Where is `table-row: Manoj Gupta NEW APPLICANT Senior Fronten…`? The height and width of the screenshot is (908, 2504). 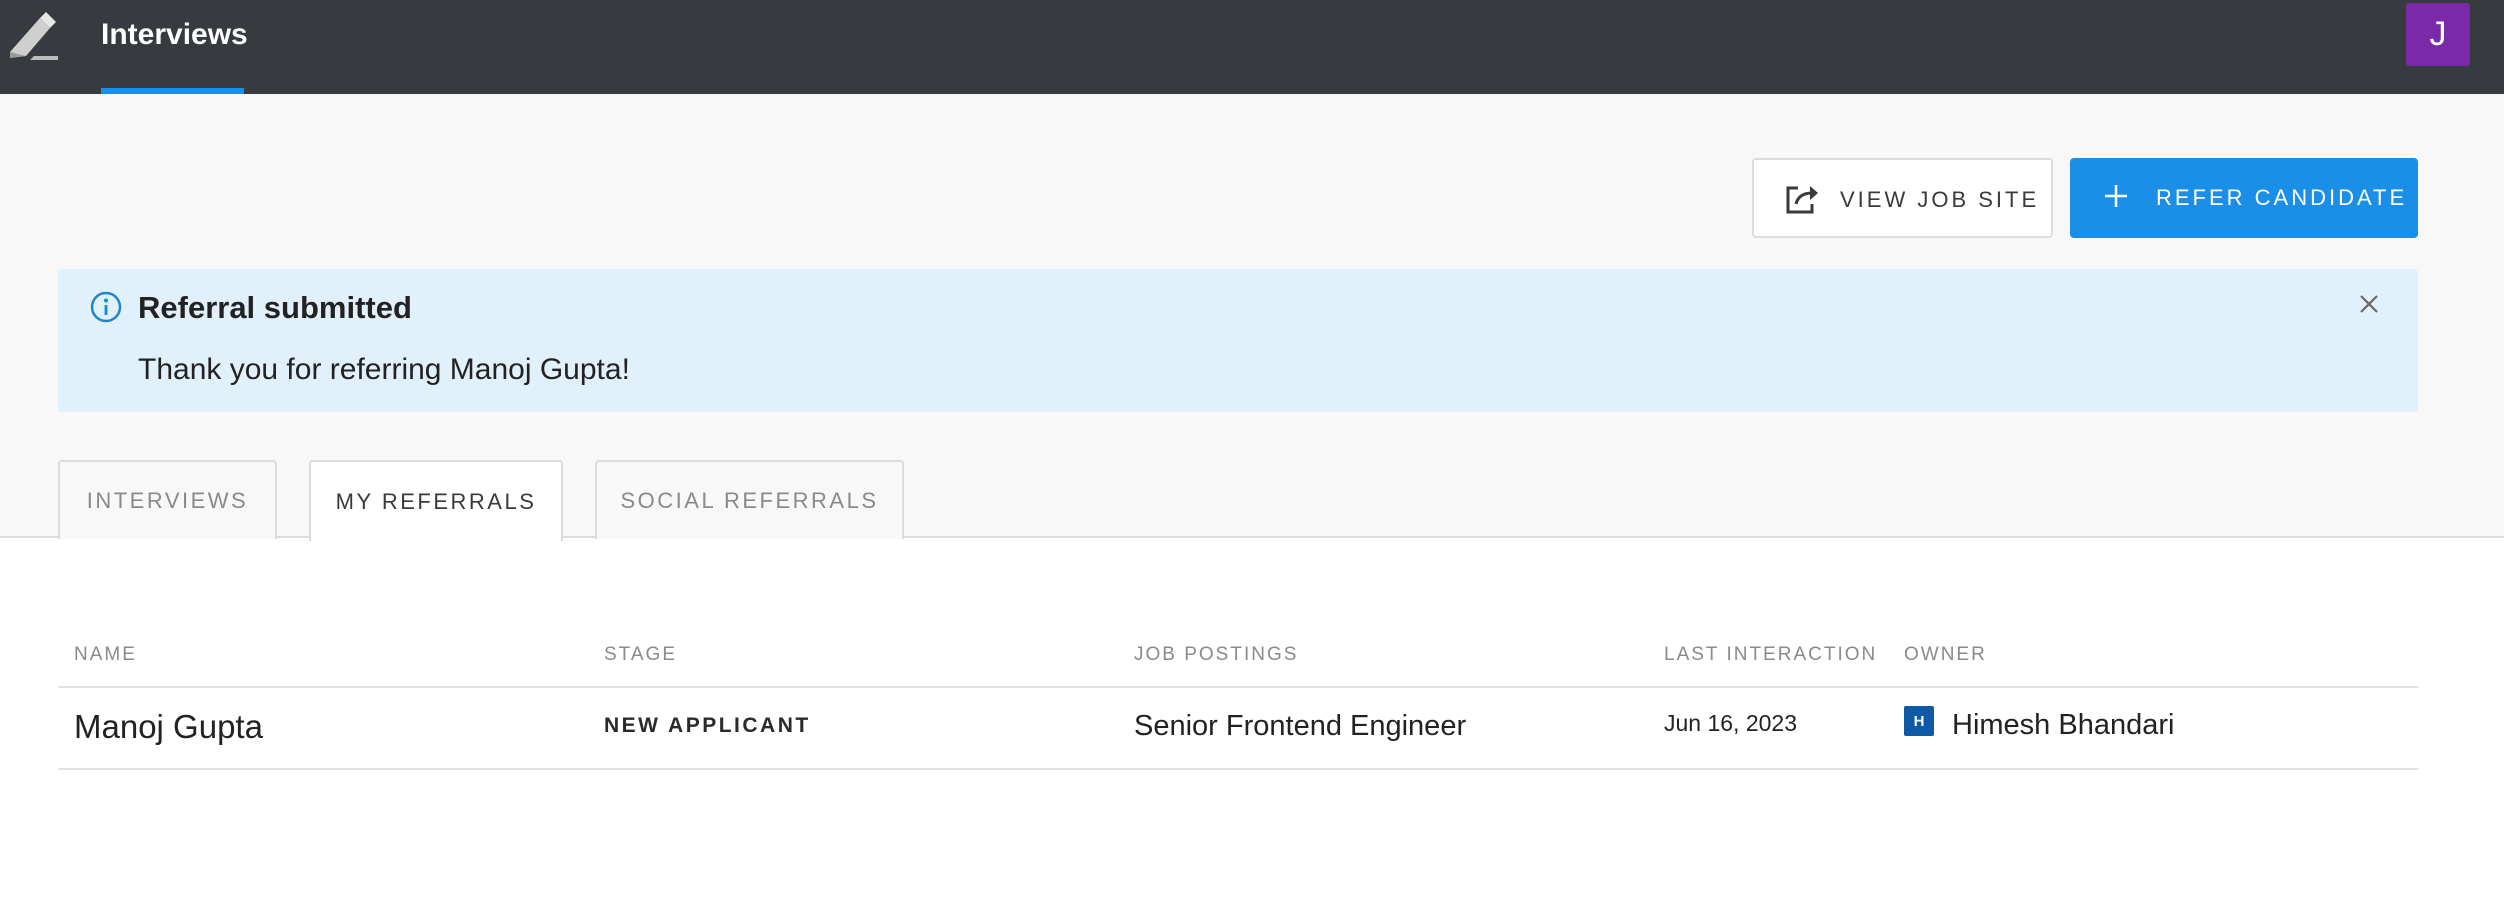
table-row: Manoj Gupta NEW APPLICANT Senior Fronten… is located at coordinates (1238, 729).